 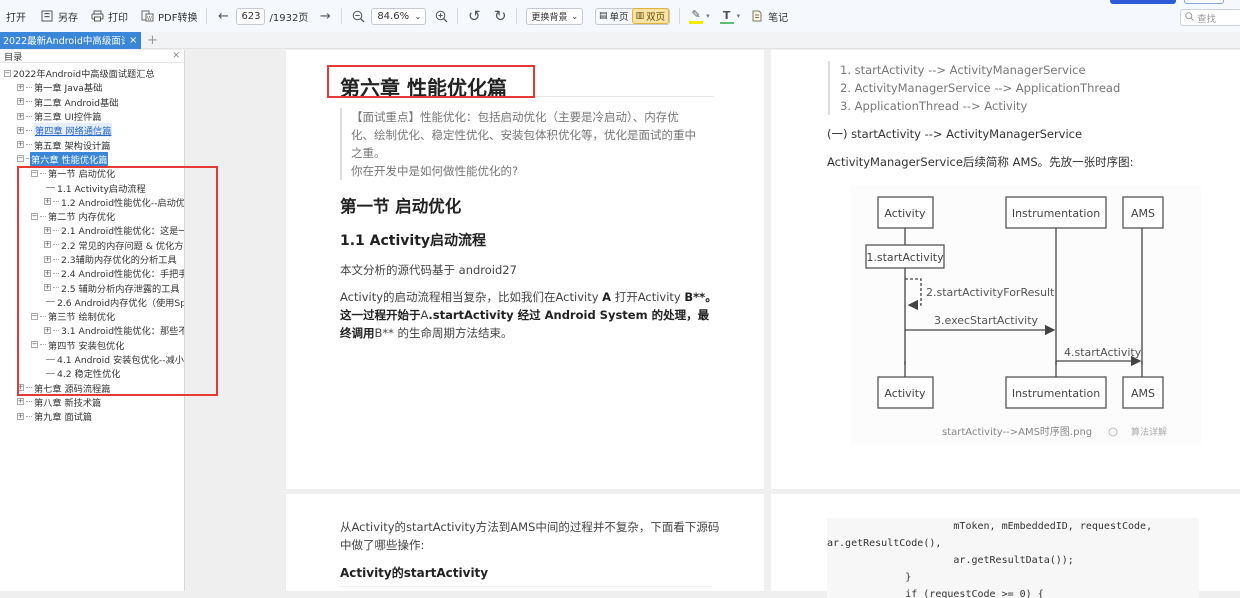 I want to click on toc-label: 第三章 UI控件篇, so click(x=68, y=118).